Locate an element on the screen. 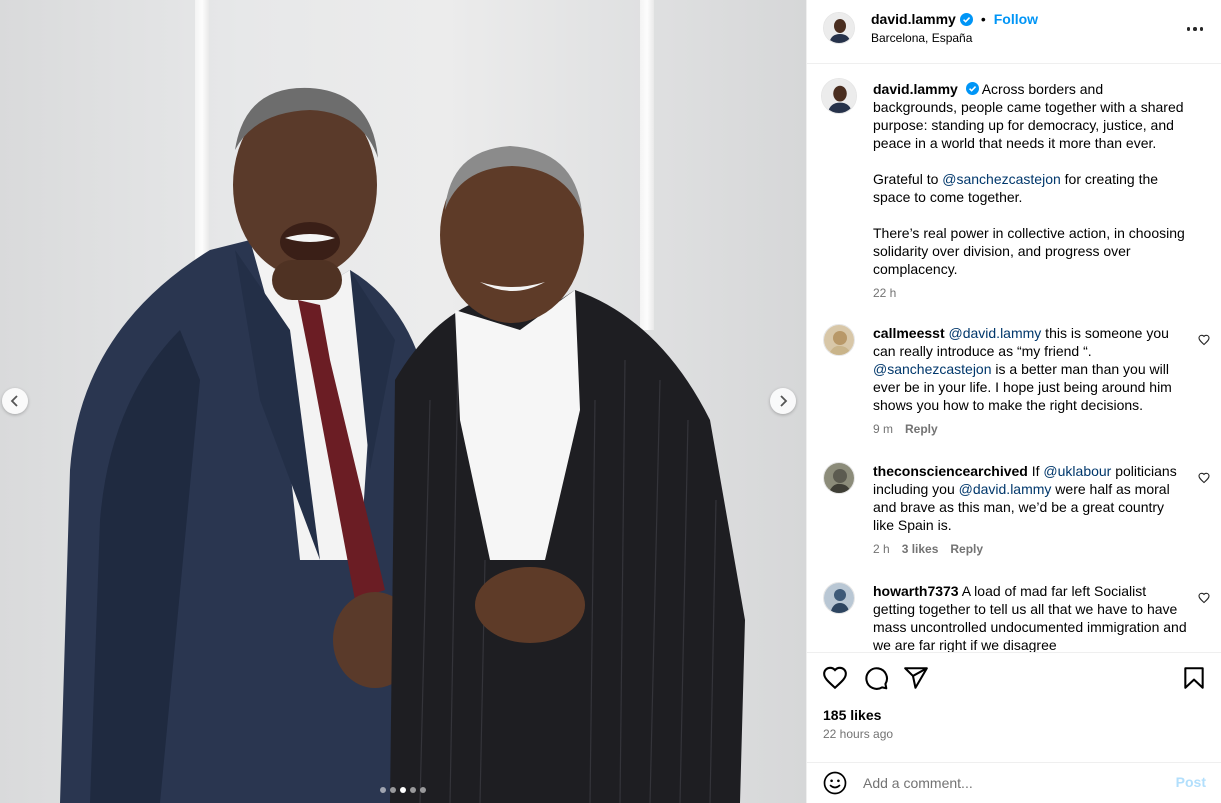 Image resolution: width=1221 pixels, height=803 pixels. caption-username: david.lammy is located at coordinates (915, 89).